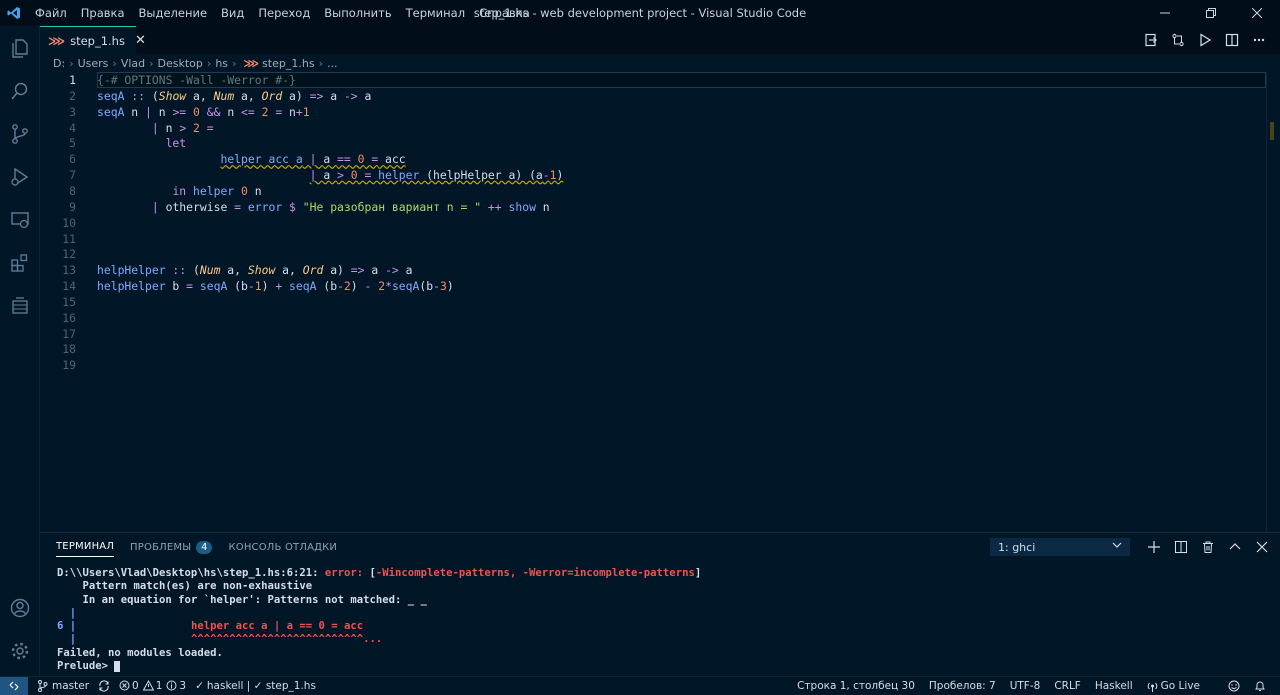  I want to click on run-file-icon, so click(1204, 40).